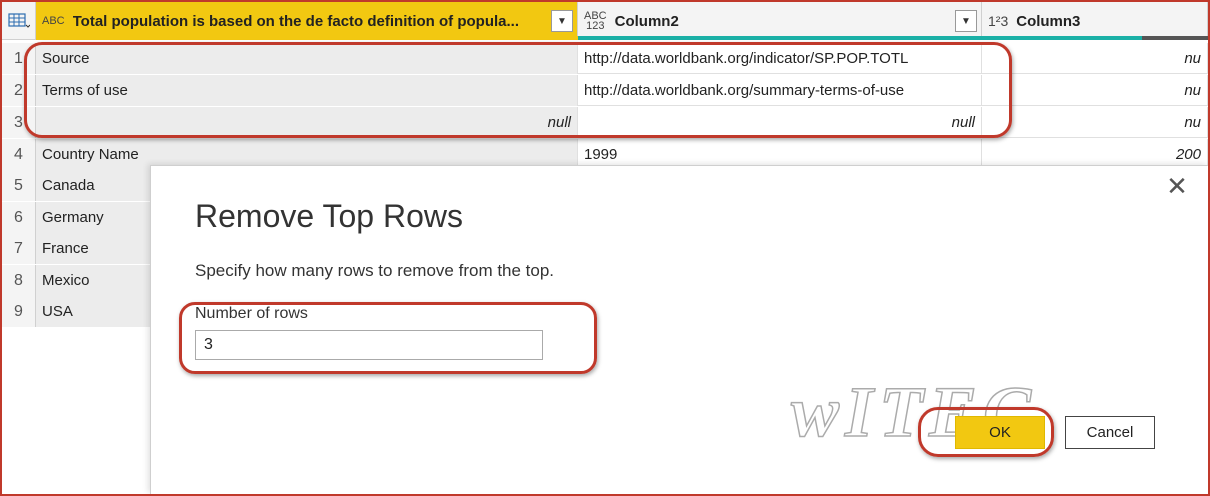  Describe the element at coordinates (998, 21) in the screenshot. I see `number-type-icon: 1²3` at that location.